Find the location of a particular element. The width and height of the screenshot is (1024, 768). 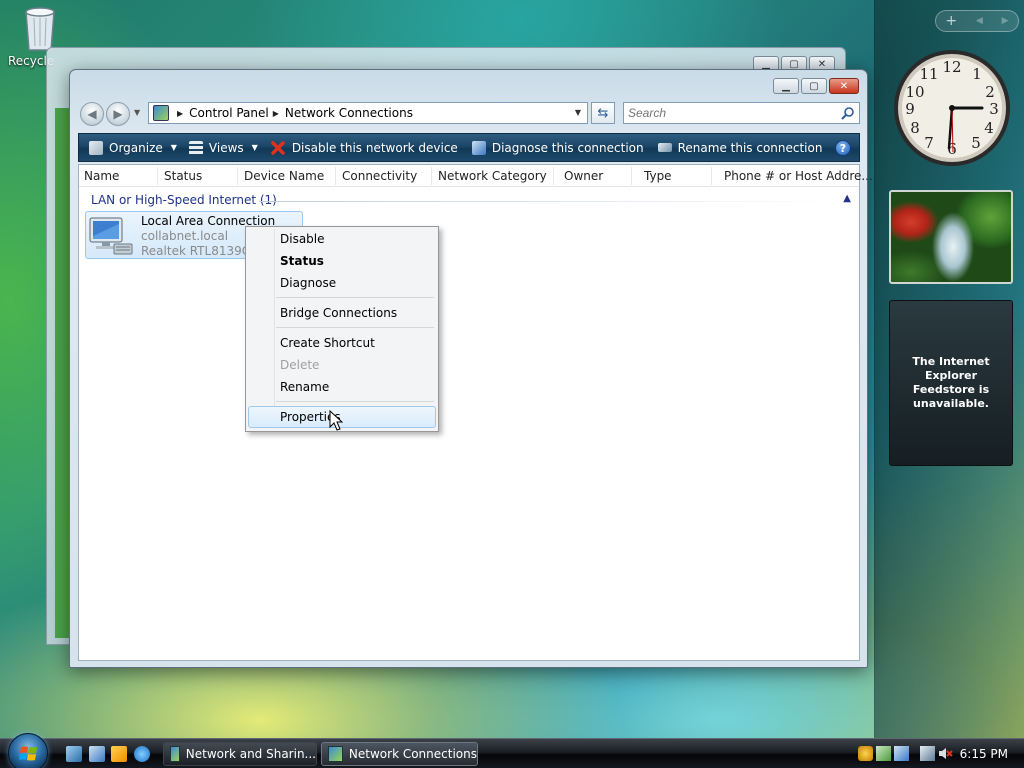

column-header-device-name: Device Name is located at coordinates (281, 176).